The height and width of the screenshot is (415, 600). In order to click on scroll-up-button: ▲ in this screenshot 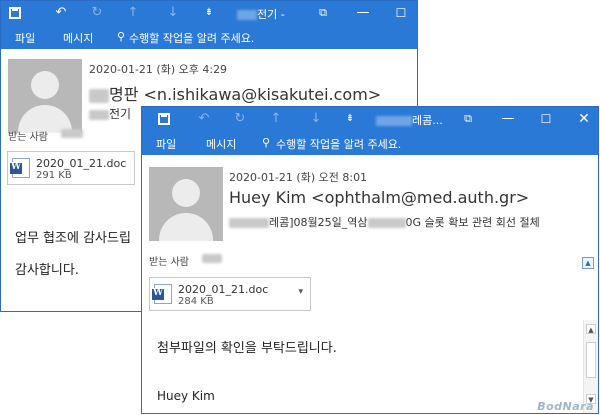, I will do `click(591, 329)`.